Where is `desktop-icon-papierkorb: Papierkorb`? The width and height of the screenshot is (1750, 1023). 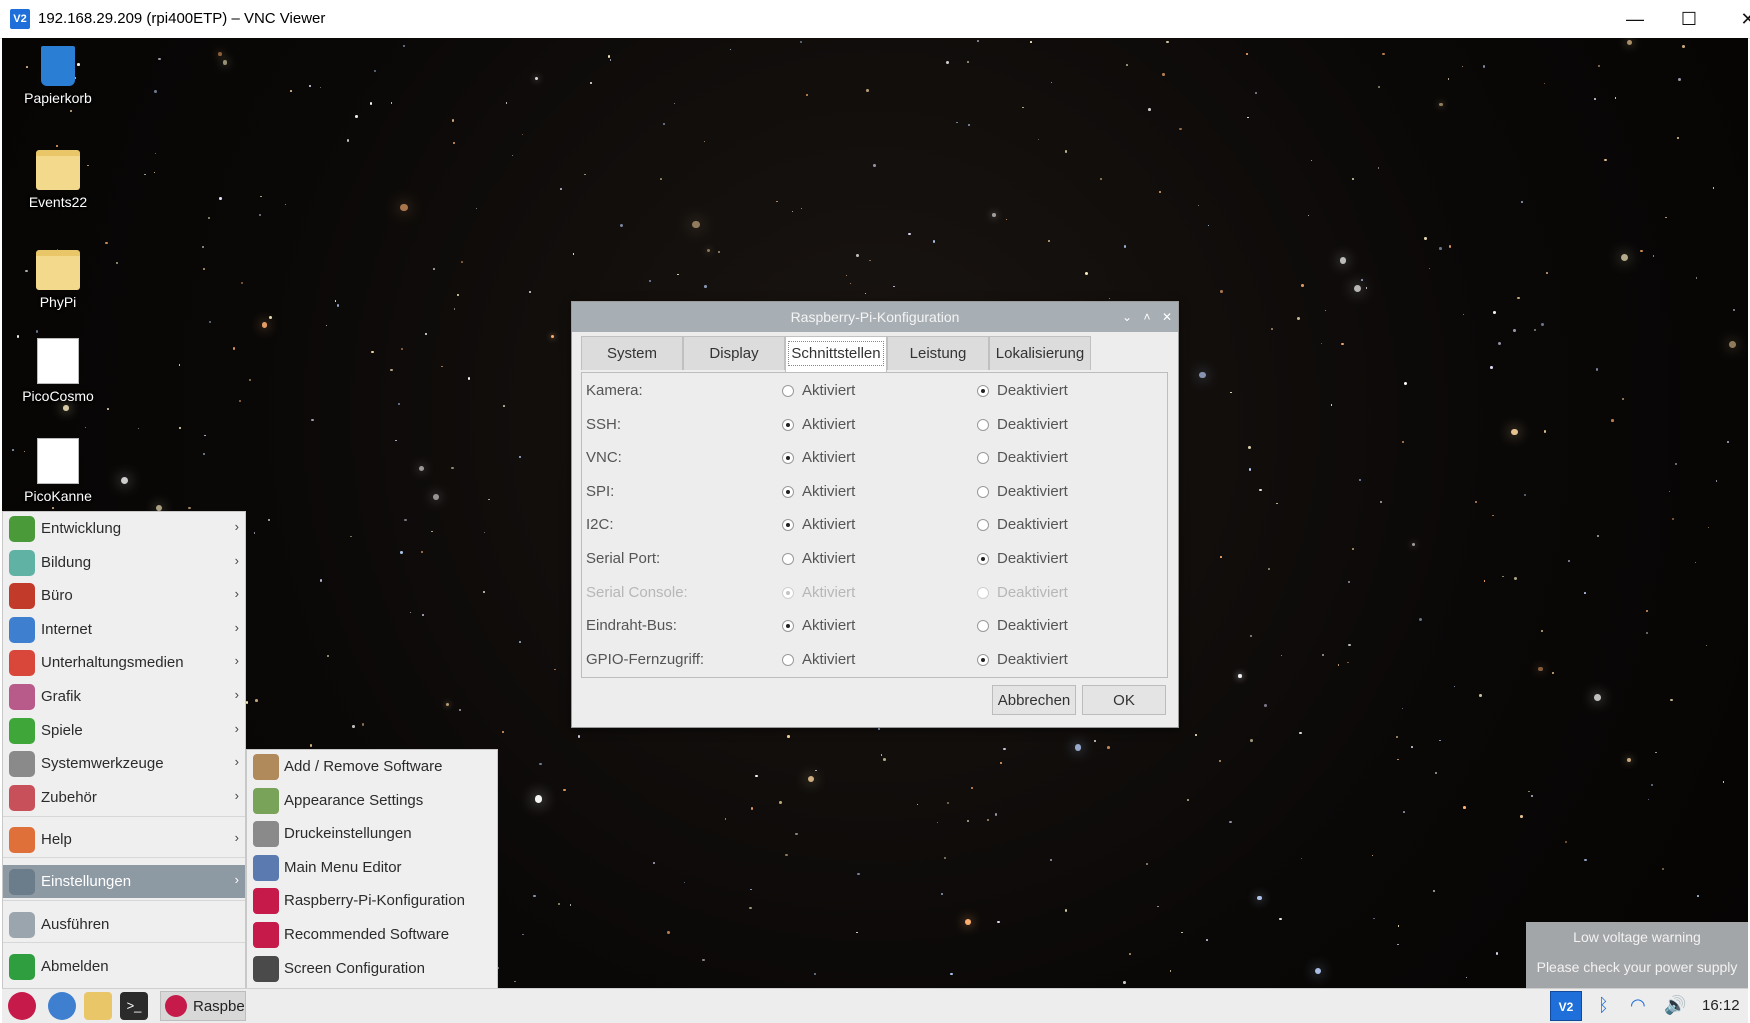
desktop-icon-papierkorb: Papierkorb is located at coordinates (58, 76).